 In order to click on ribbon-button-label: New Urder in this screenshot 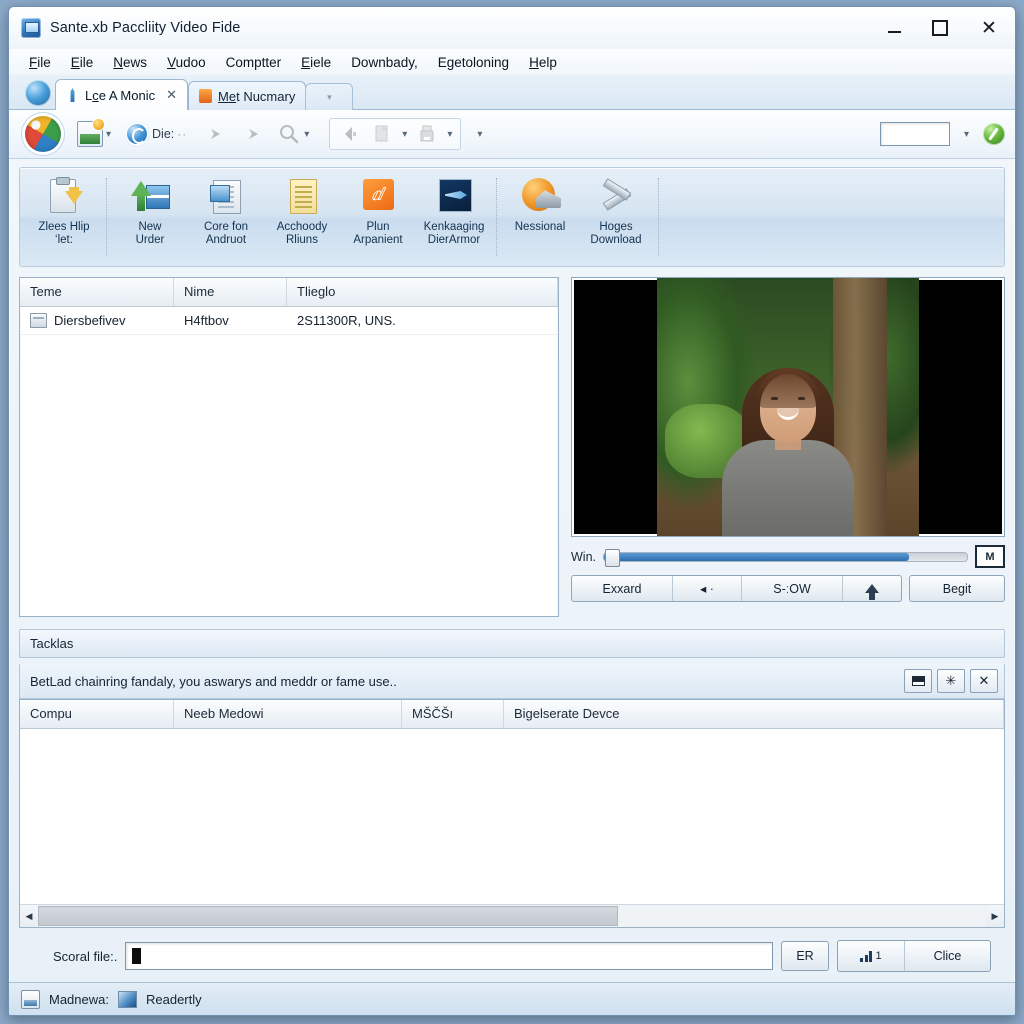, I will do `click(150, 234)`.